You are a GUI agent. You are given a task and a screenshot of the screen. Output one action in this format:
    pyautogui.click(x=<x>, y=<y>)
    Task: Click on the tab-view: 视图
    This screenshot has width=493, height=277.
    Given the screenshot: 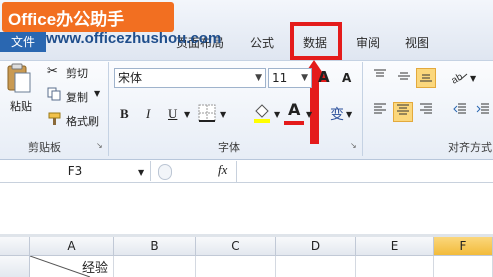 What is the action you would take?
    pyautogui.click(x=417, y=43)
    